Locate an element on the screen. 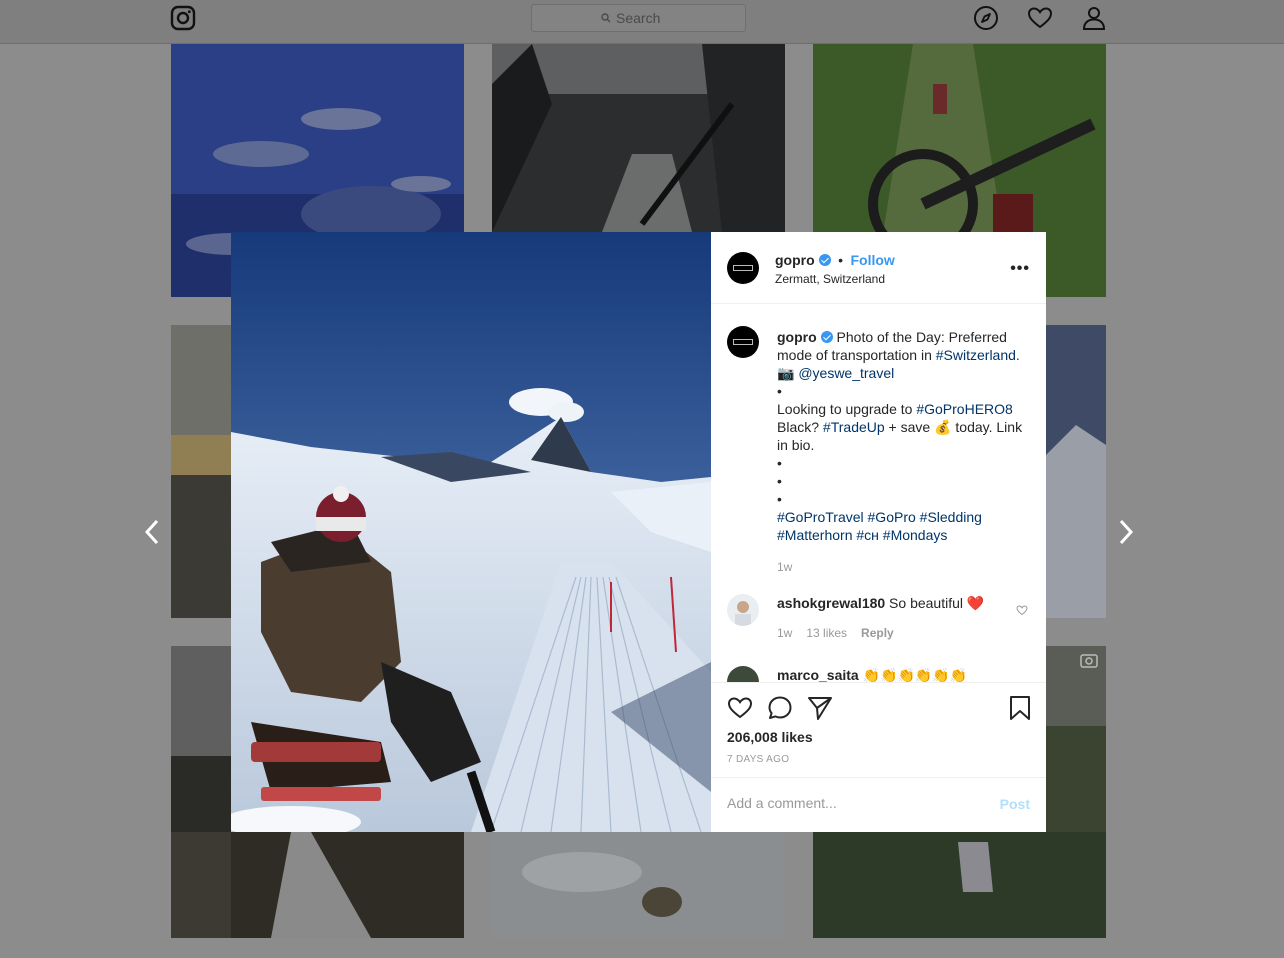 The image size is (1284, 958). caption-avatar is located at coordinates (743, 342).